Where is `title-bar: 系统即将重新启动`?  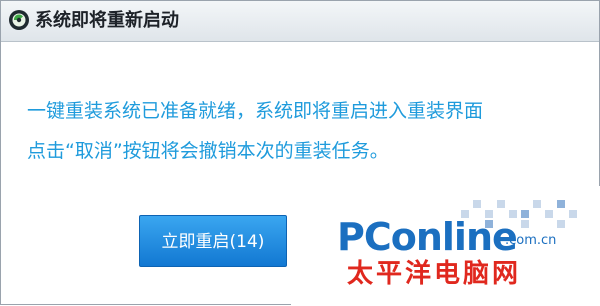 title-bar: 系统即将重新启动 is located at coordinates (300, 21).